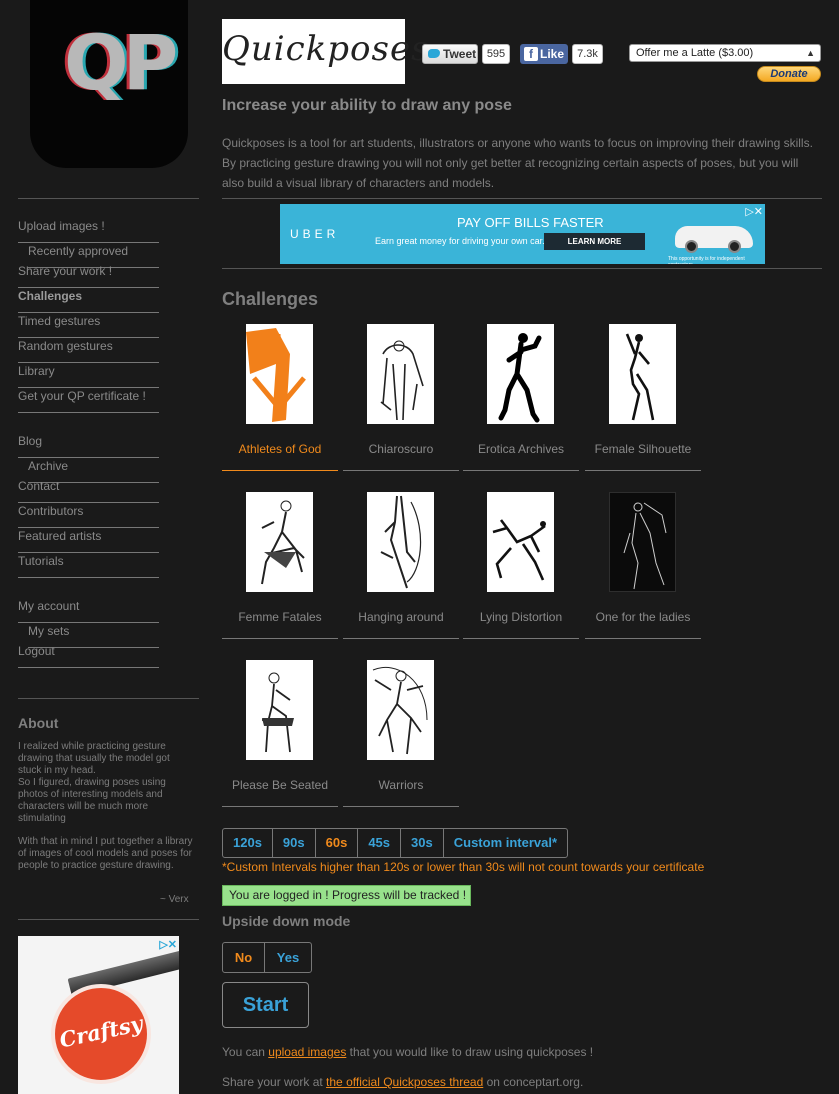 The image size is (839, 1094). What do you see at coordinates (88, 445) in the screenshot?
I see `sidebar-item-blog: Blog` at bounding box center [88, 445].